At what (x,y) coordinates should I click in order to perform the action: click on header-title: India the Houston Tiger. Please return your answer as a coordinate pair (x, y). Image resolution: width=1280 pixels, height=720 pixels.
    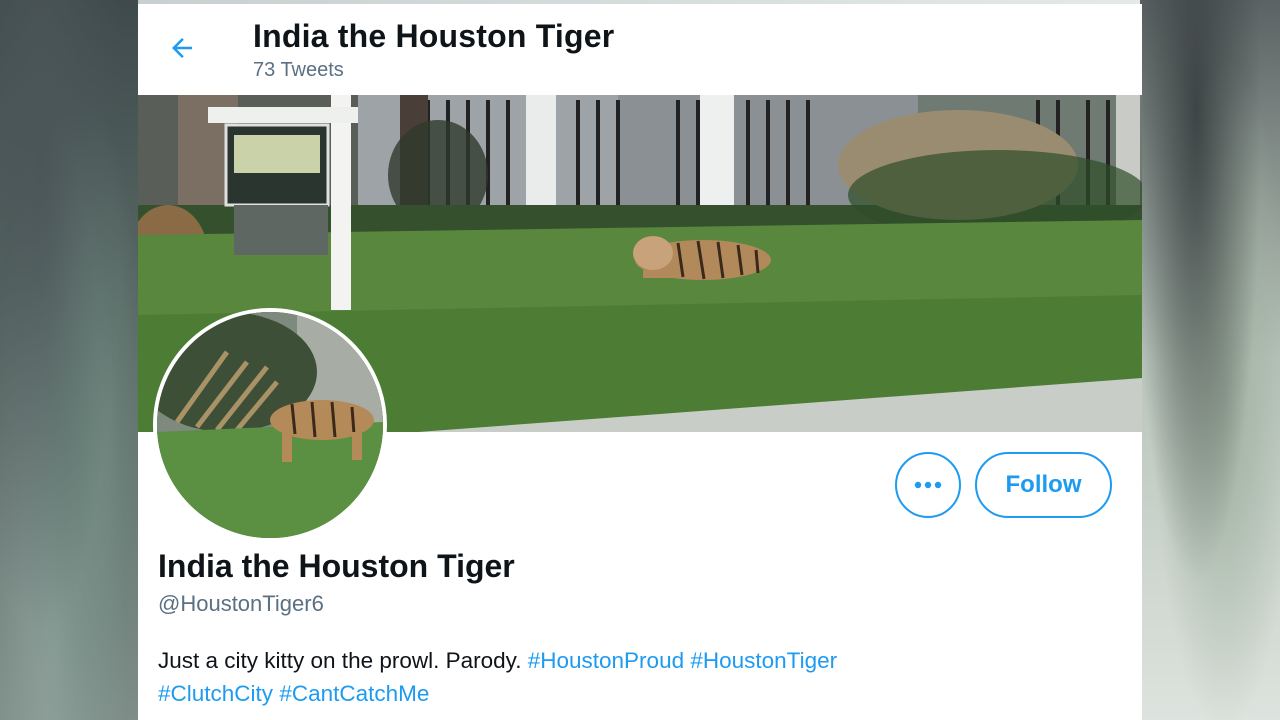
    Looking at the image, I should click on (434, 36).